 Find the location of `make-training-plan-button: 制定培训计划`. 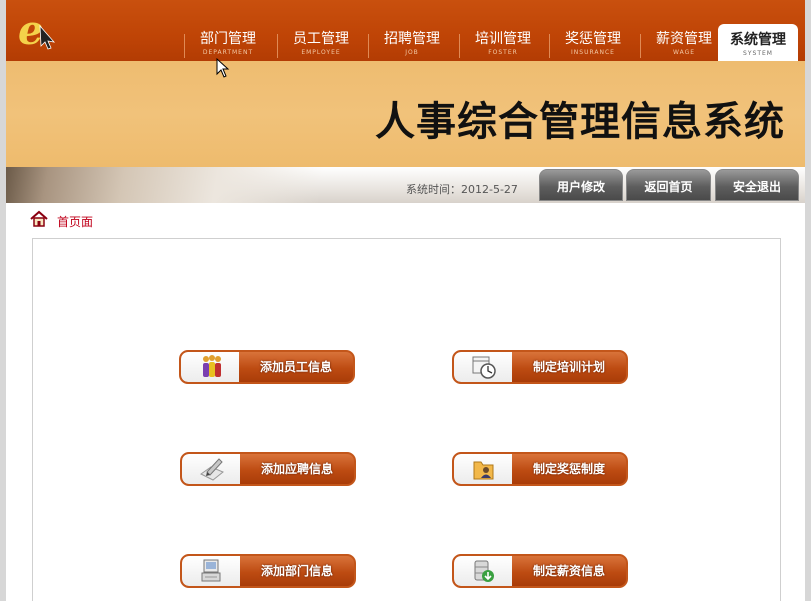

make-training-plan-button: 制定培训计划 is located at coordinates (540, 367).